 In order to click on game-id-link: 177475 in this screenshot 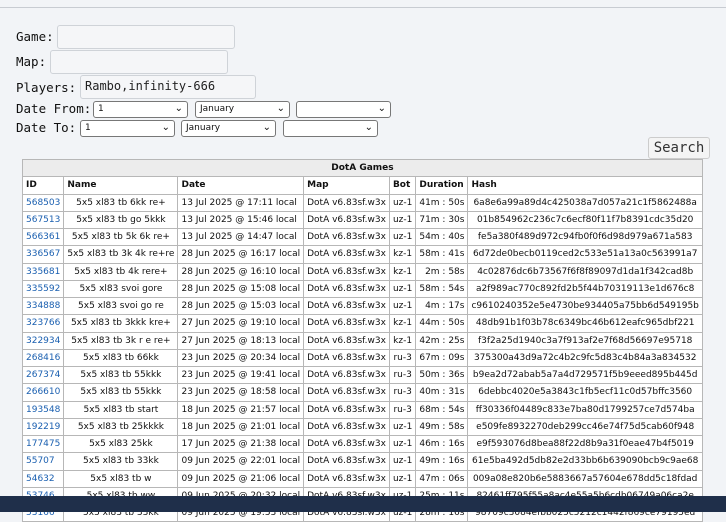, I will do `click(43, 444)`.